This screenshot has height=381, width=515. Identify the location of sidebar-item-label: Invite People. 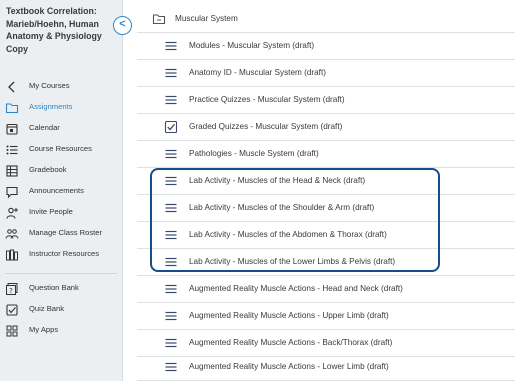
(51, 211).